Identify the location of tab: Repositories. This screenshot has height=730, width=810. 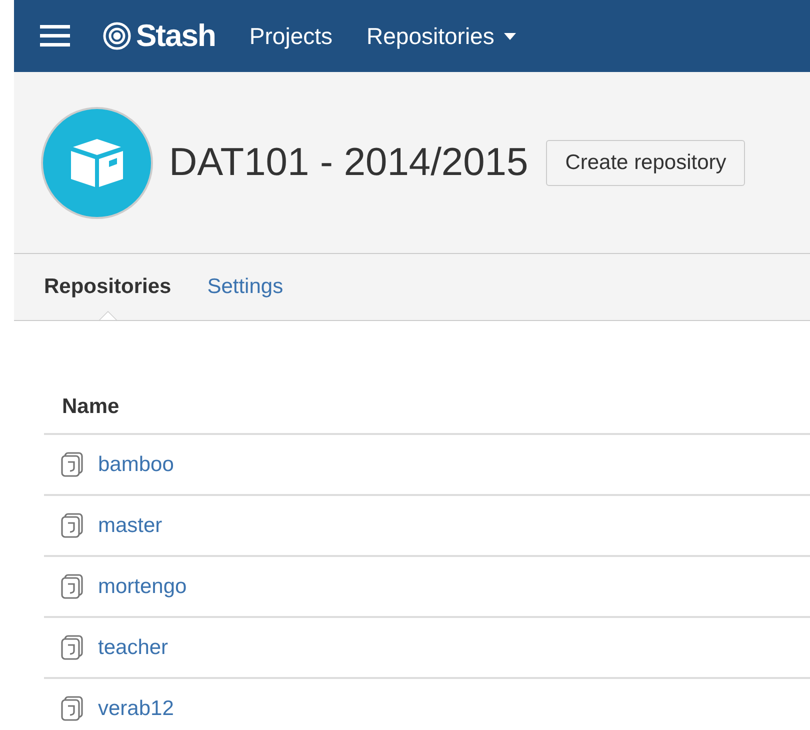
(108, 297).